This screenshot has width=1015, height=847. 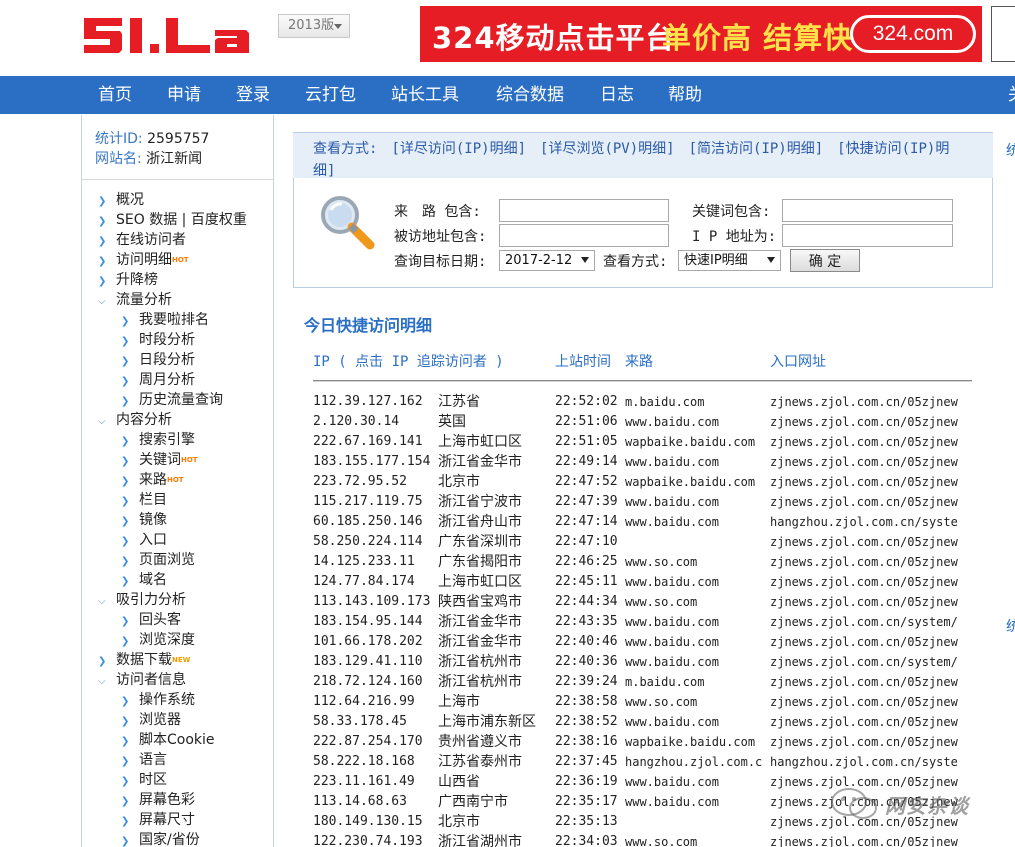 What do you see at coordinates (425, 95) in the screenshot?
I see `nav-webmaster-tools: 站长工具` at bounding box center [425, 95].